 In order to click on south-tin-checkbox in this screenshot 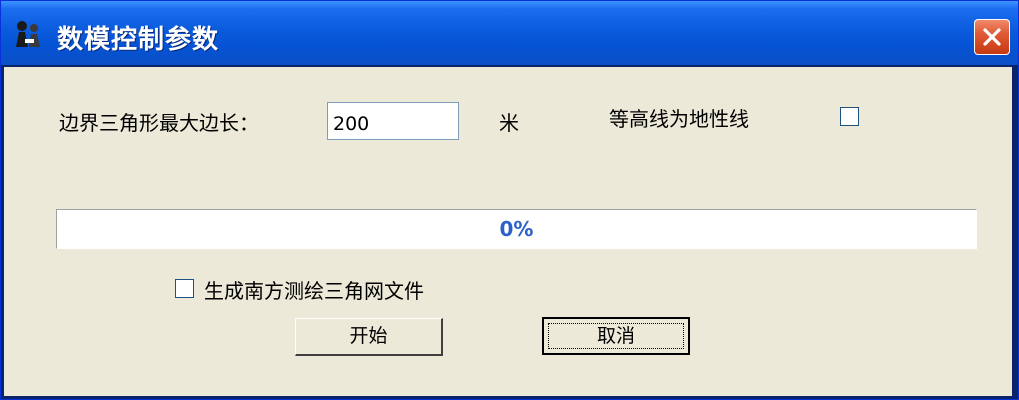, I will do `click(184, 288)`.